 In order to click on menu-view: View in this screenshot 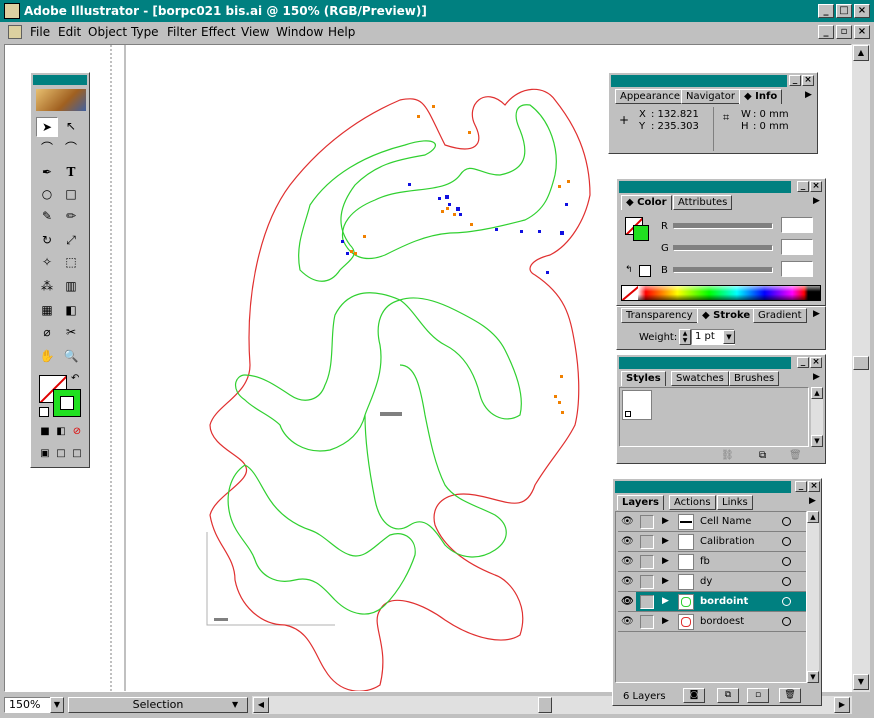, I will do `click(255, 32)`.